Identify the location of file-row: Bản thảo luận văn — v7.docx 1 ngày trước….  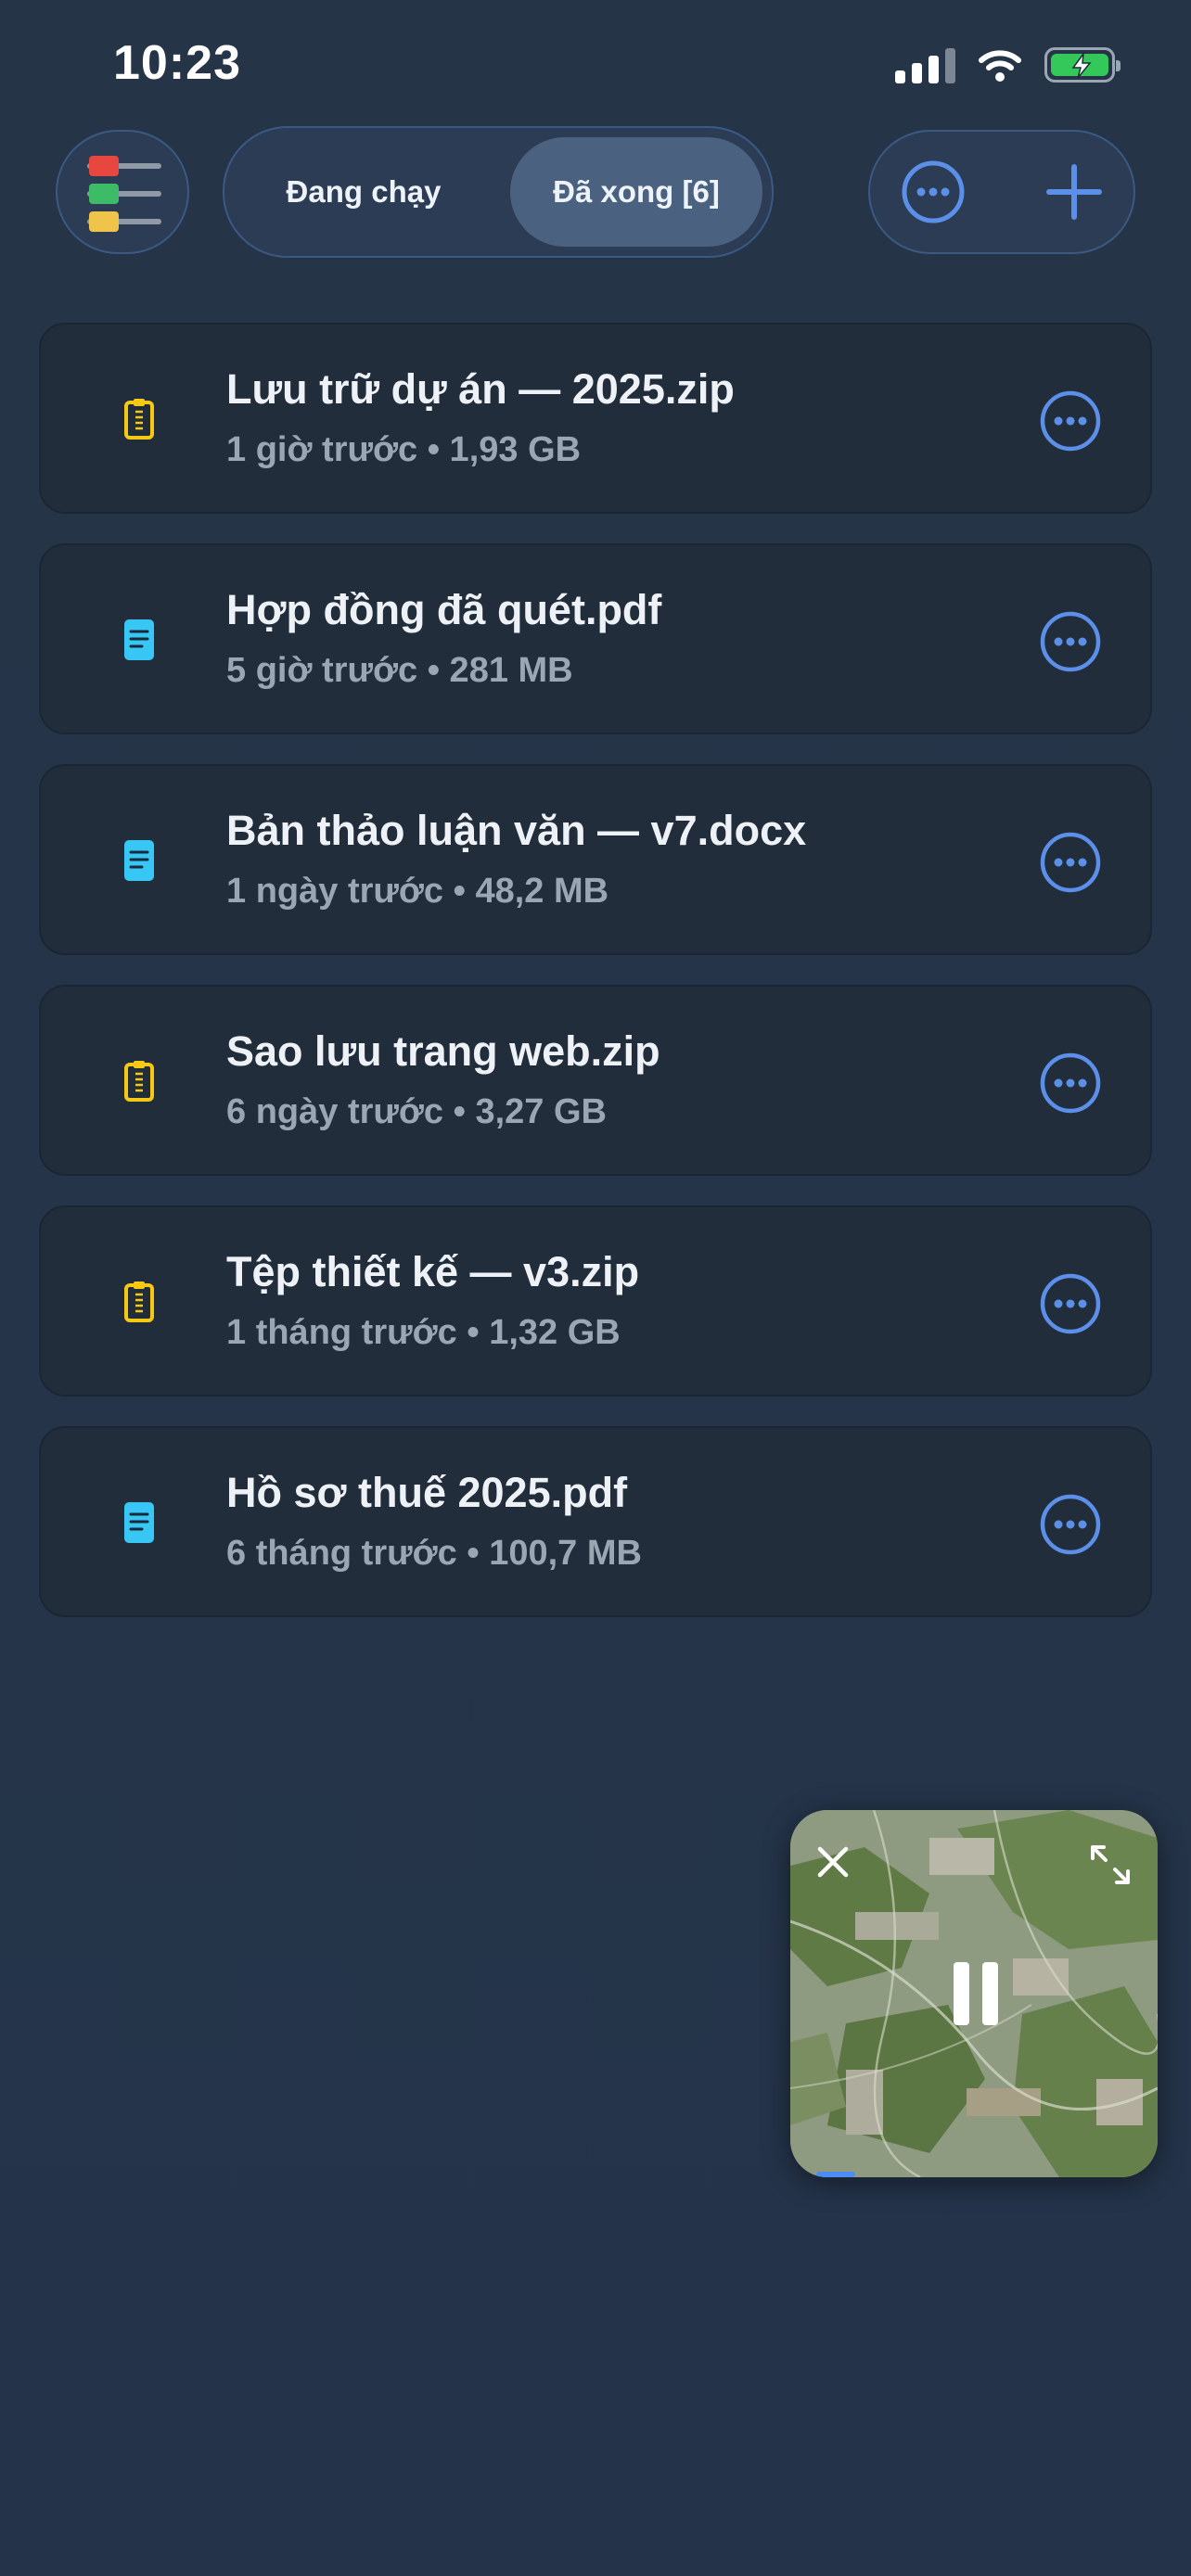
(595, 860).